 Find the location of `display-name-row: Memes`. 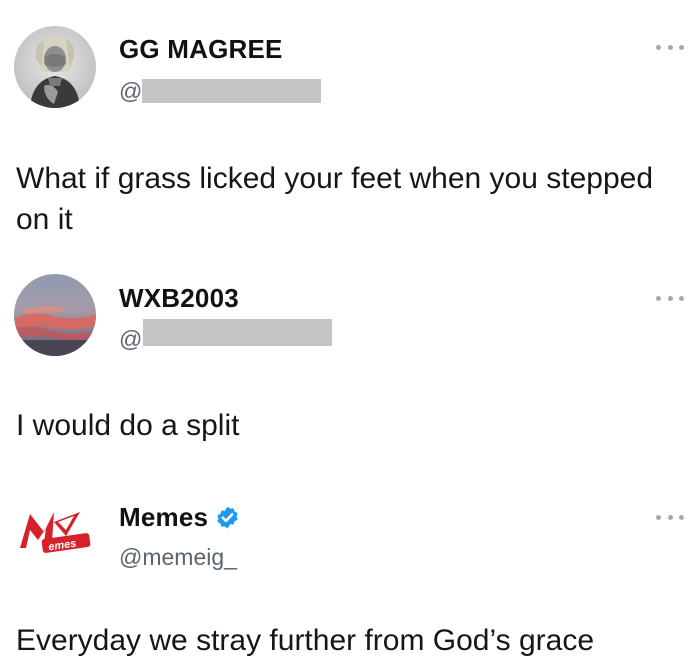

display-name-row: Memes is located at coordinates (179, 517).